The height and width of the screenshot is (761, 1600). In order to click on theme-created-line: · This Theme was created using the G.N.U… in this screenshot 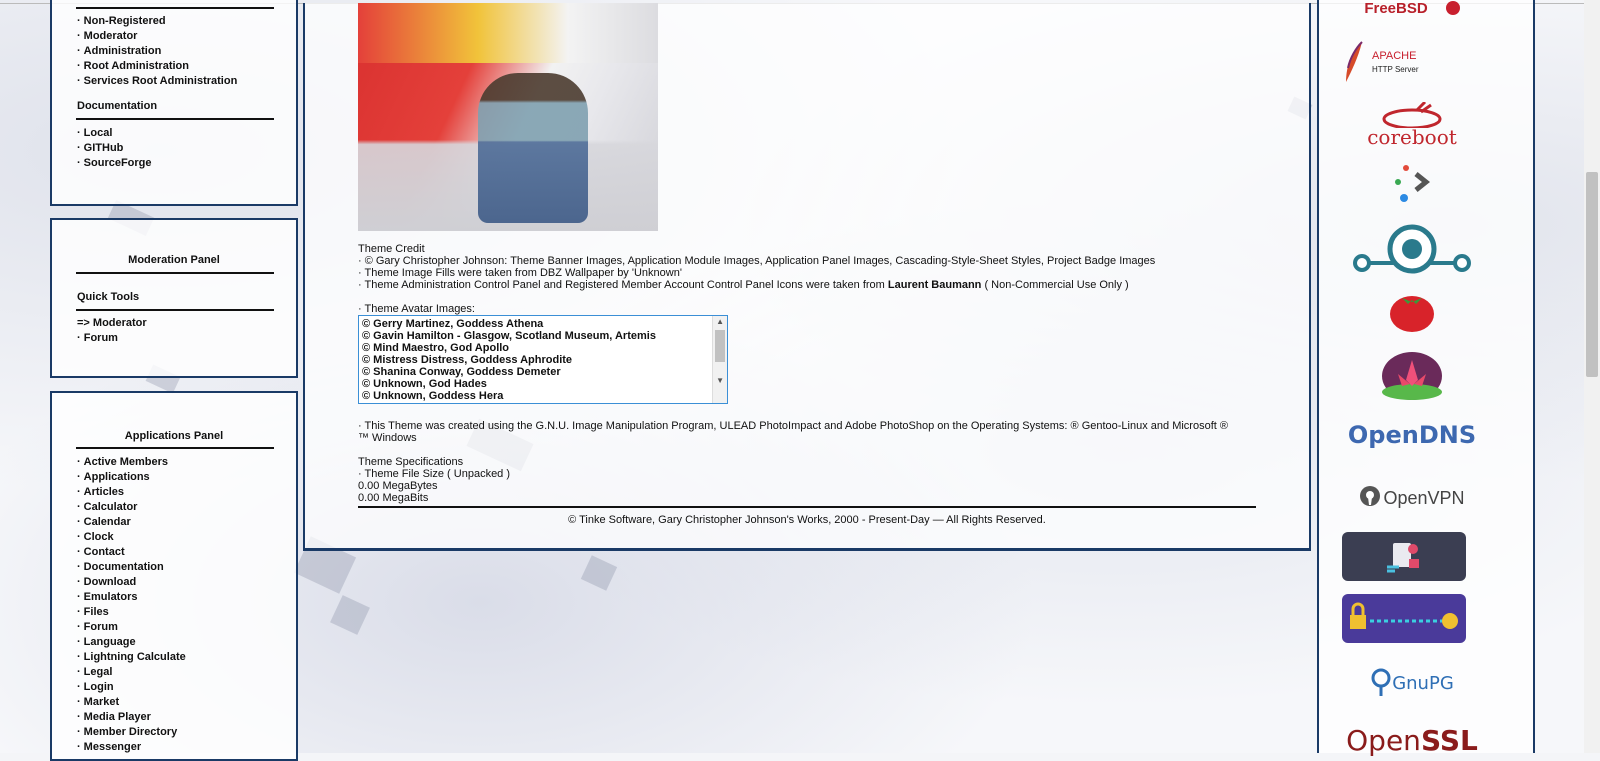, I will do `click(793, 432)`.